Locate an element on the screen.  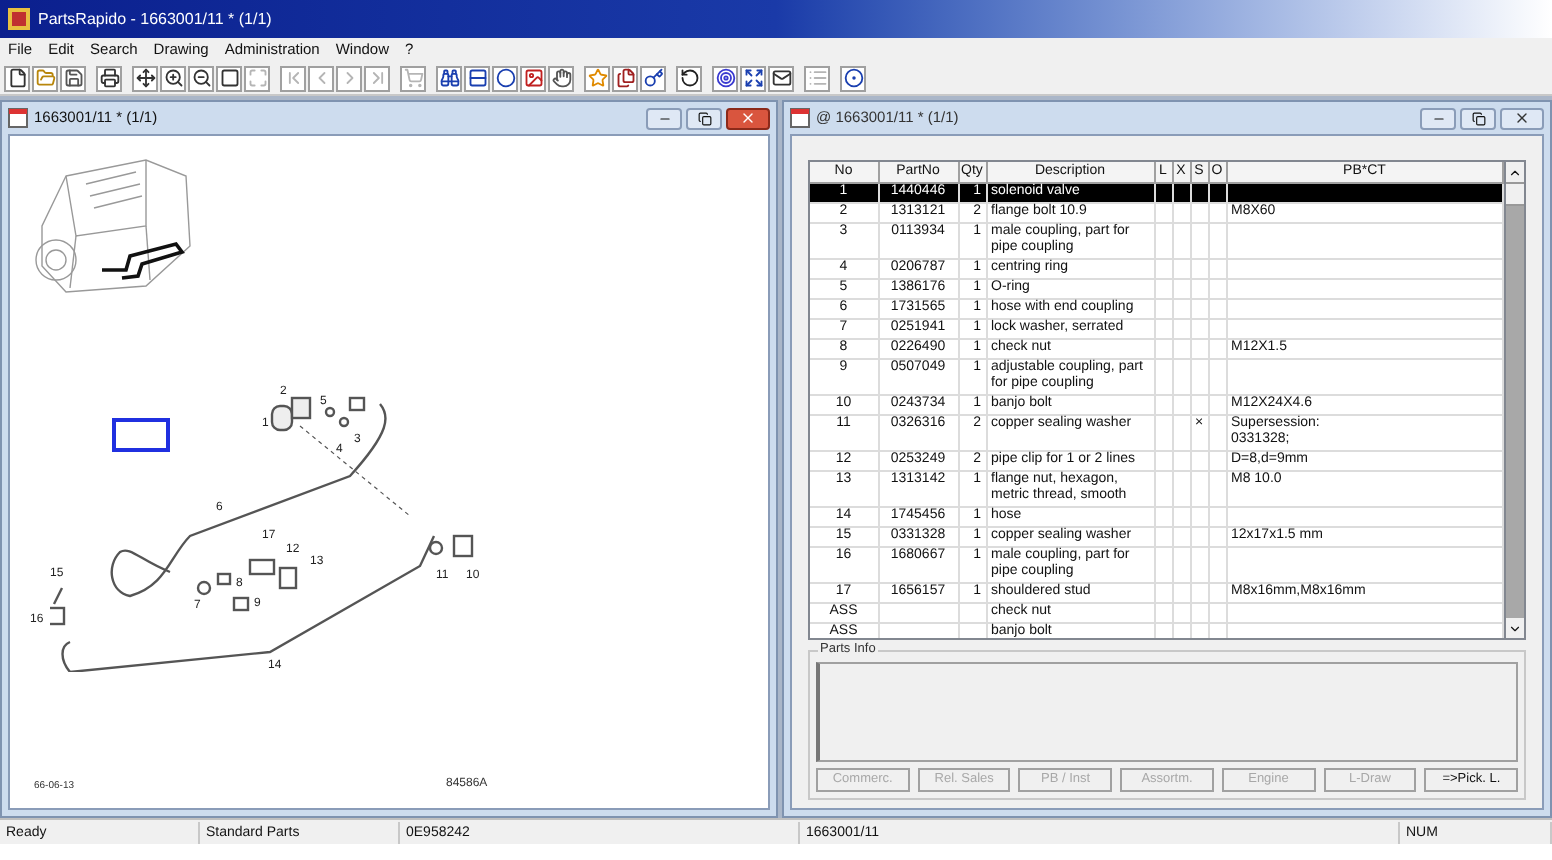
save-icon is located at coordinates (73, 78).